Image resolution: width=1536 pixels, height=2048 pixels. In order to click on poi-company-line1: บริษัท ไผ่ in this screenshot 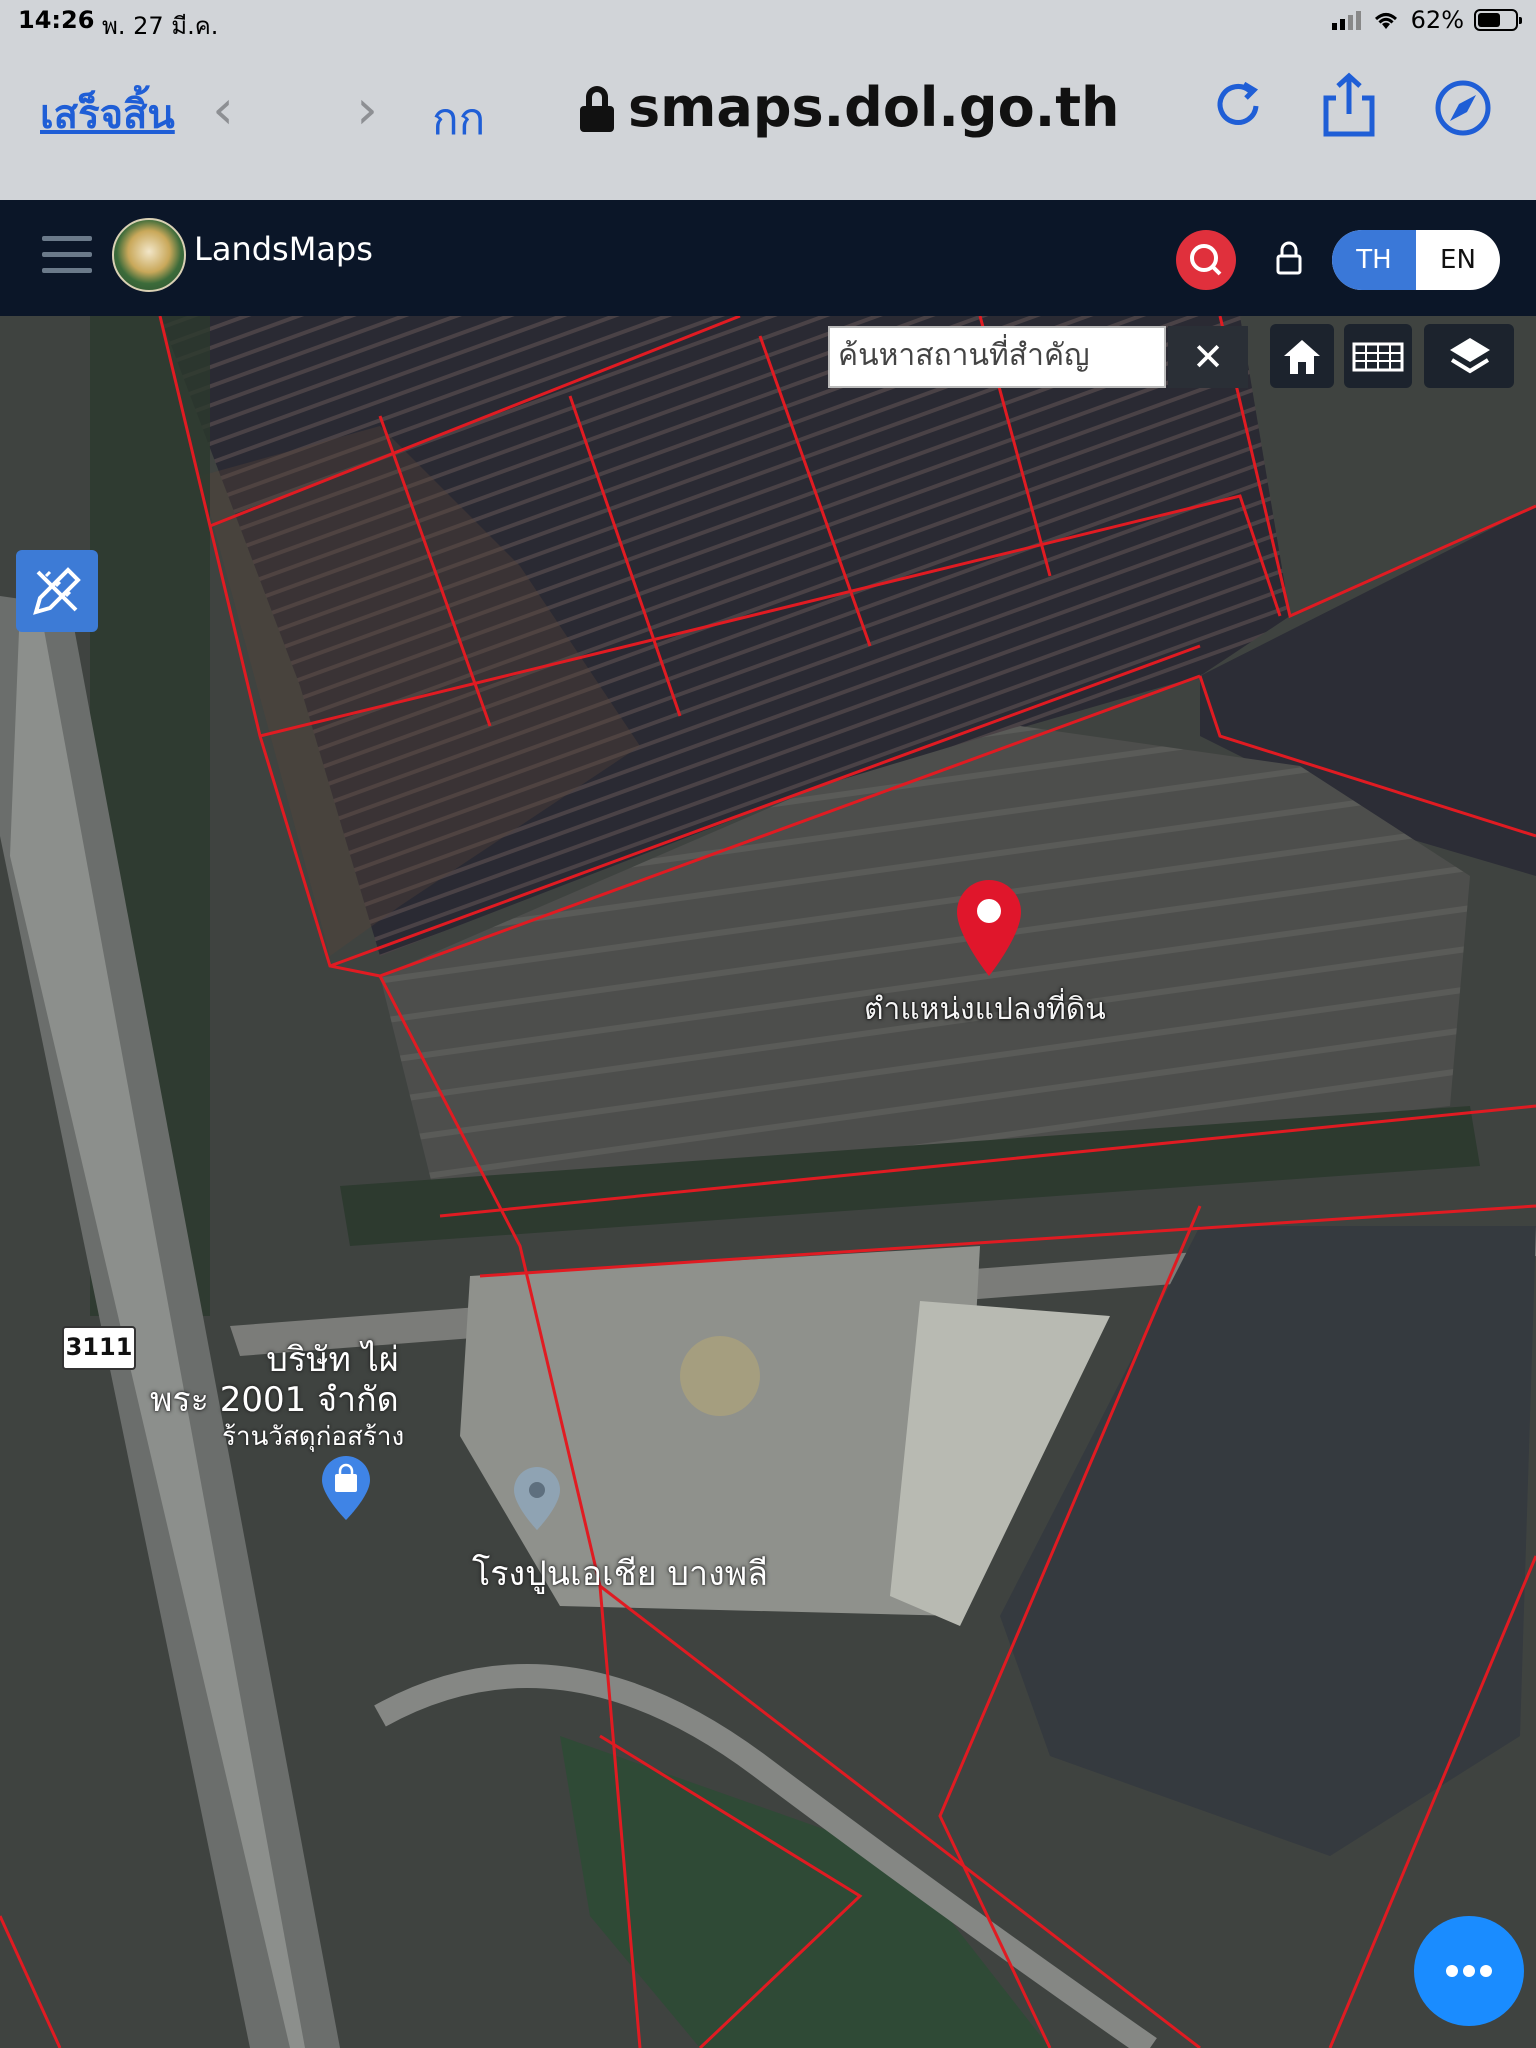, I will do `click(332, 1360)`.